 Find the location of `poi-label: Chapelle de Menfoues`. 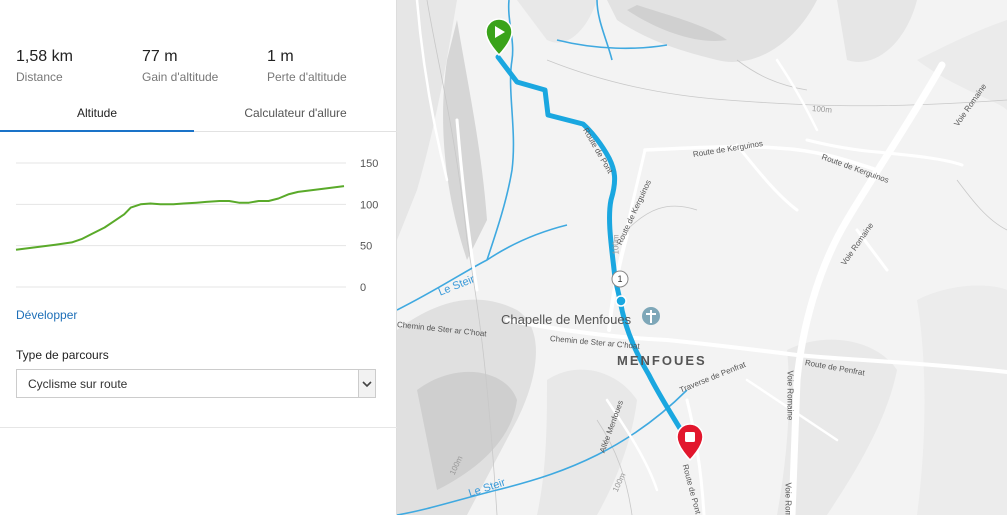

poi-label: Chapelle de Menfoues is located at coordinates (566, 319).